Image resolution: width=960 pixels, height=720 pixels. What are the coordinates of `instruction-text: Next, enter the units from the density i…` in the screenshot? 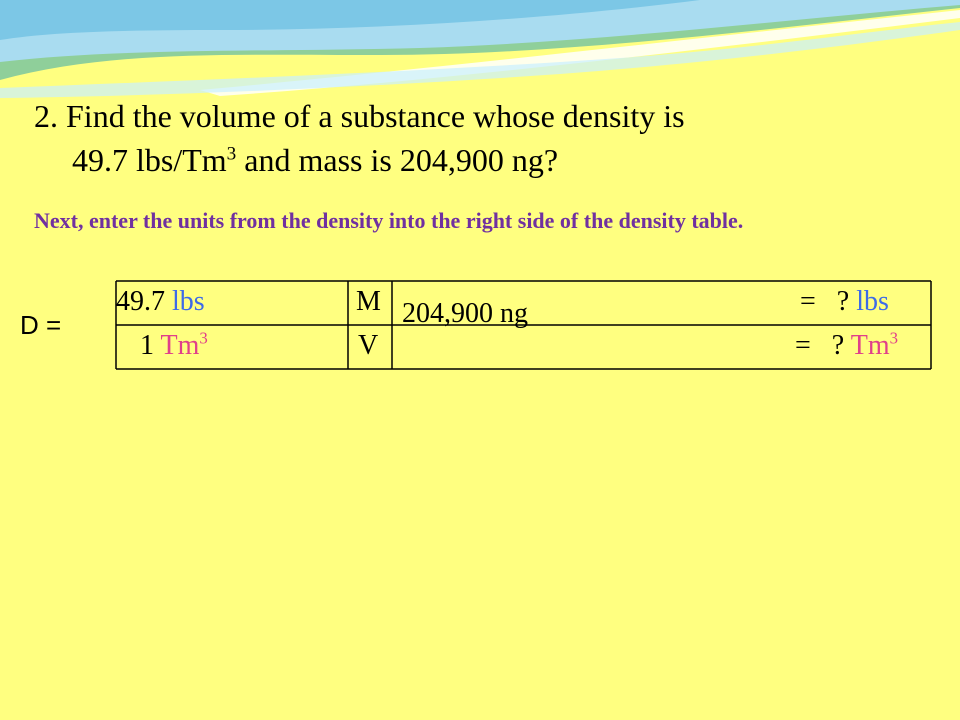 It's located at (389, 220).